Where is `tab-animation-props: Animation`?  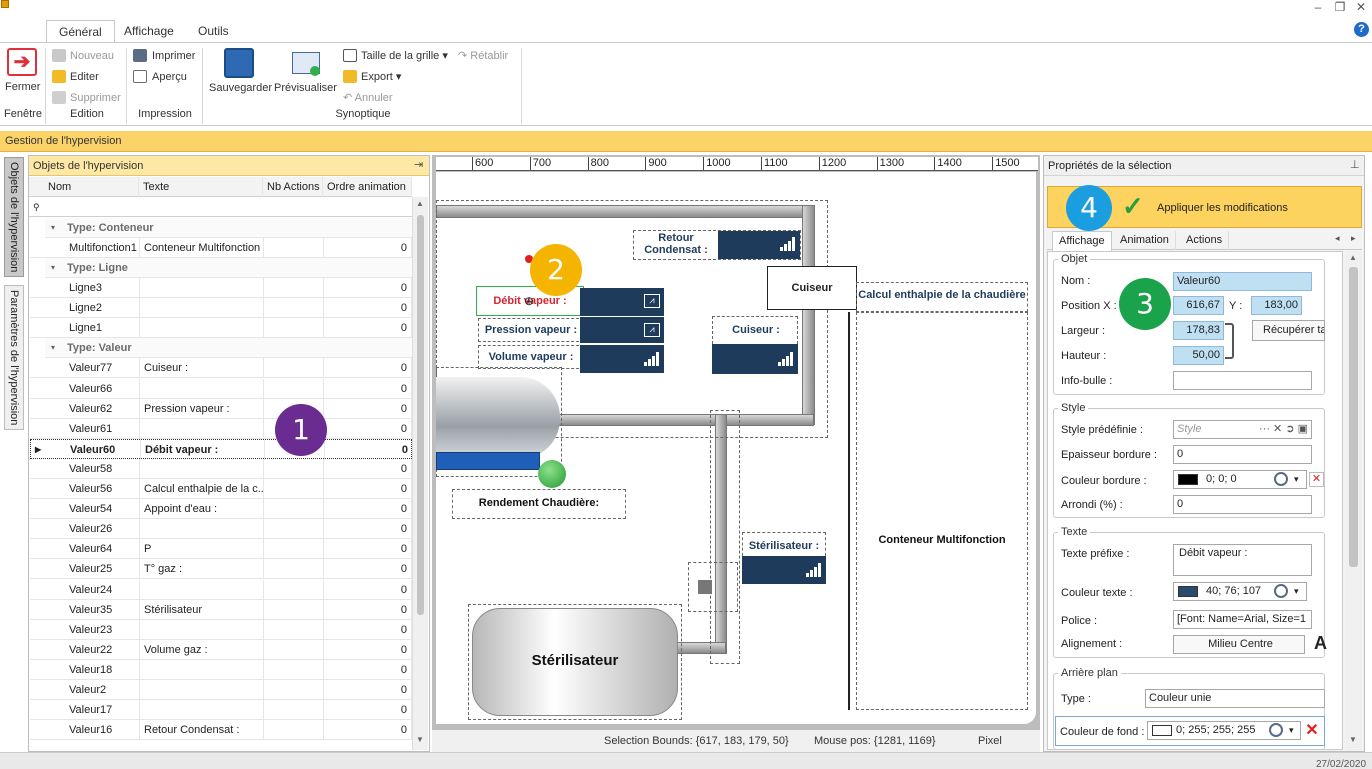 tab-animation-props: Animation is located at coordinates (1145, 240).